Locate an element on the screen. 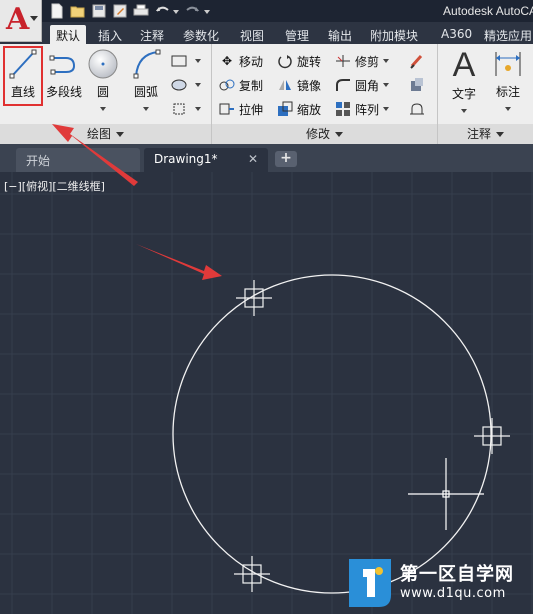 The height and width of the screenshot is (614, 533). watermark-site-name: 第一区自学网 is located at coordinates (457, 574).